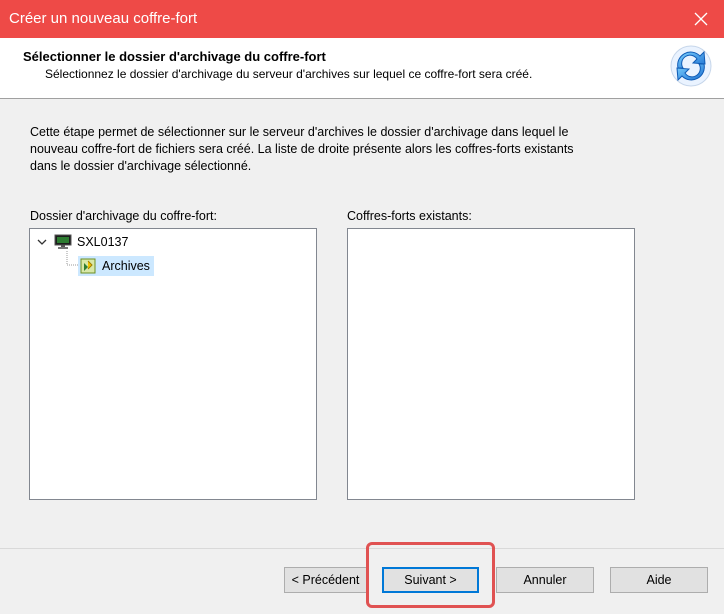  I want to click on cancel-button: Annuler, so click(545, 580).